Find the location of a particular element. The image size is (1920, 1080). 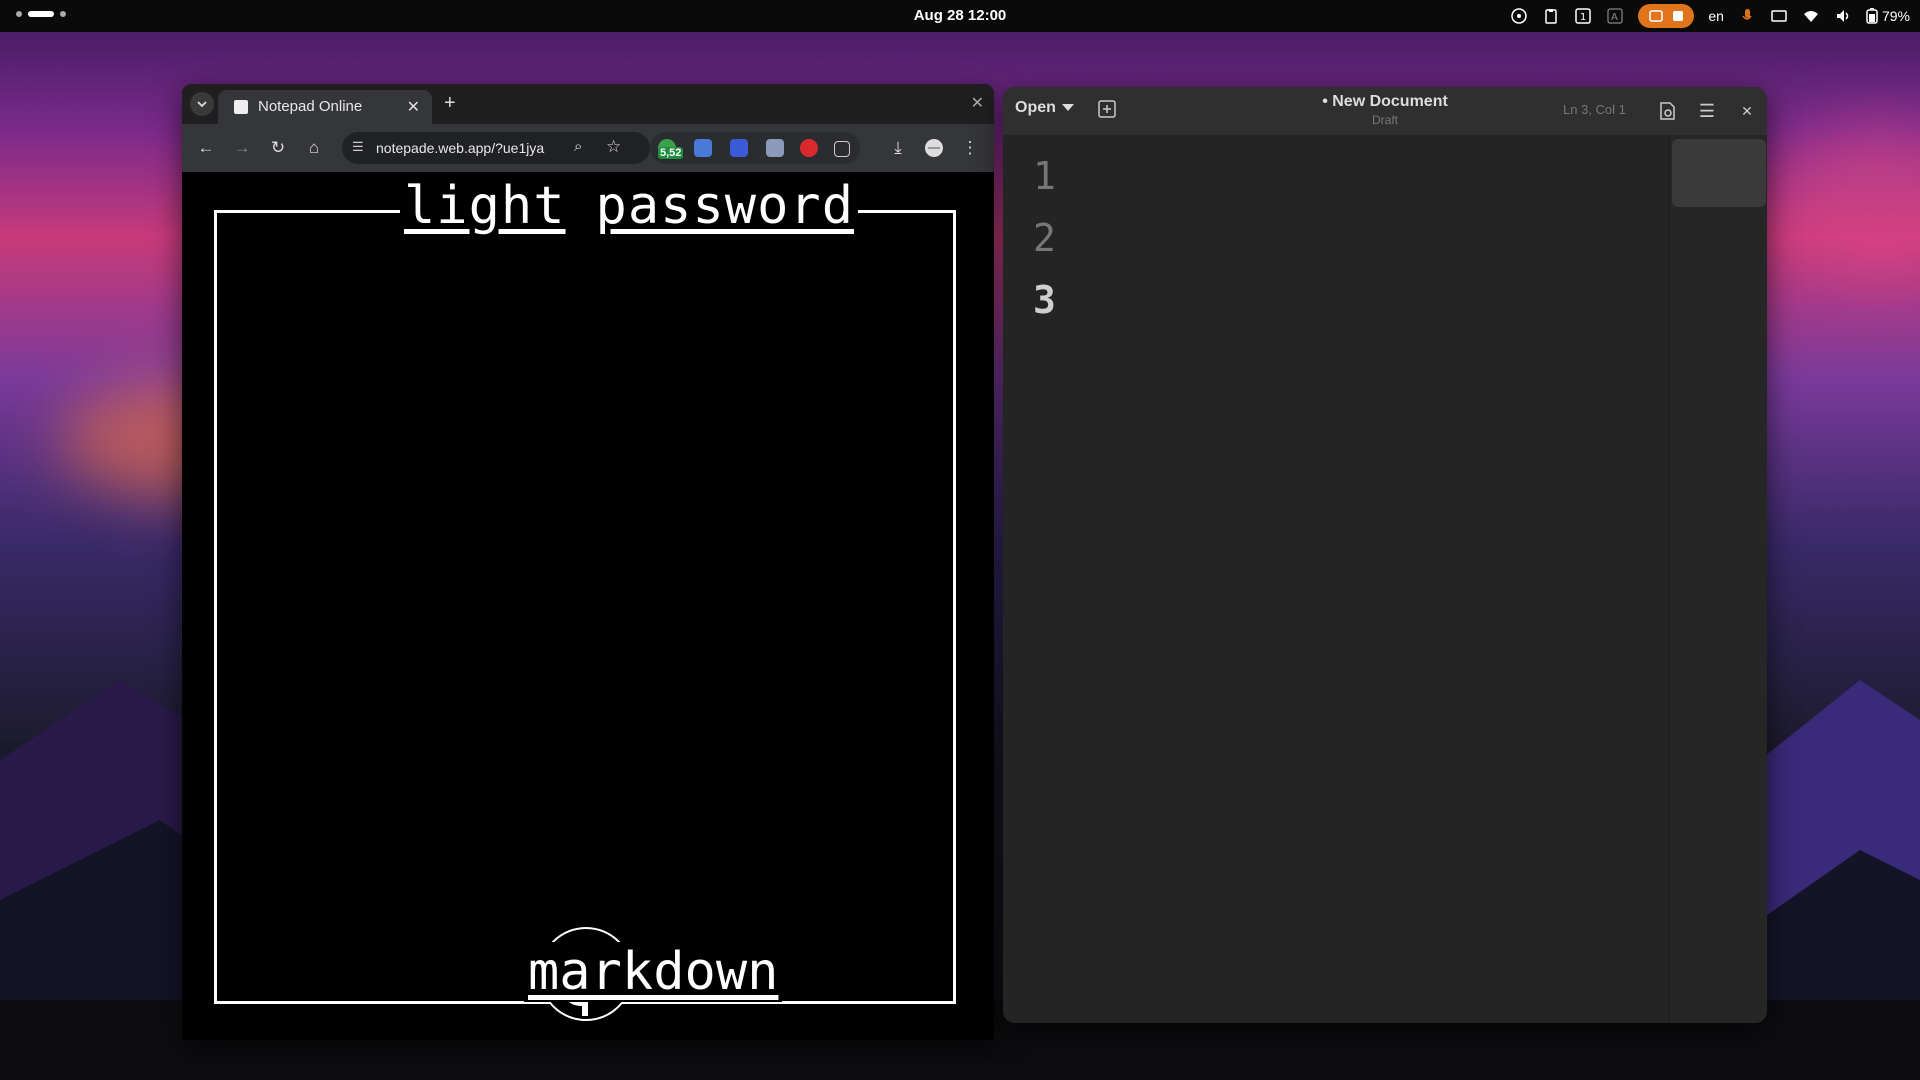

extension-badge: 5,52 is located at coordinates (671, 153).